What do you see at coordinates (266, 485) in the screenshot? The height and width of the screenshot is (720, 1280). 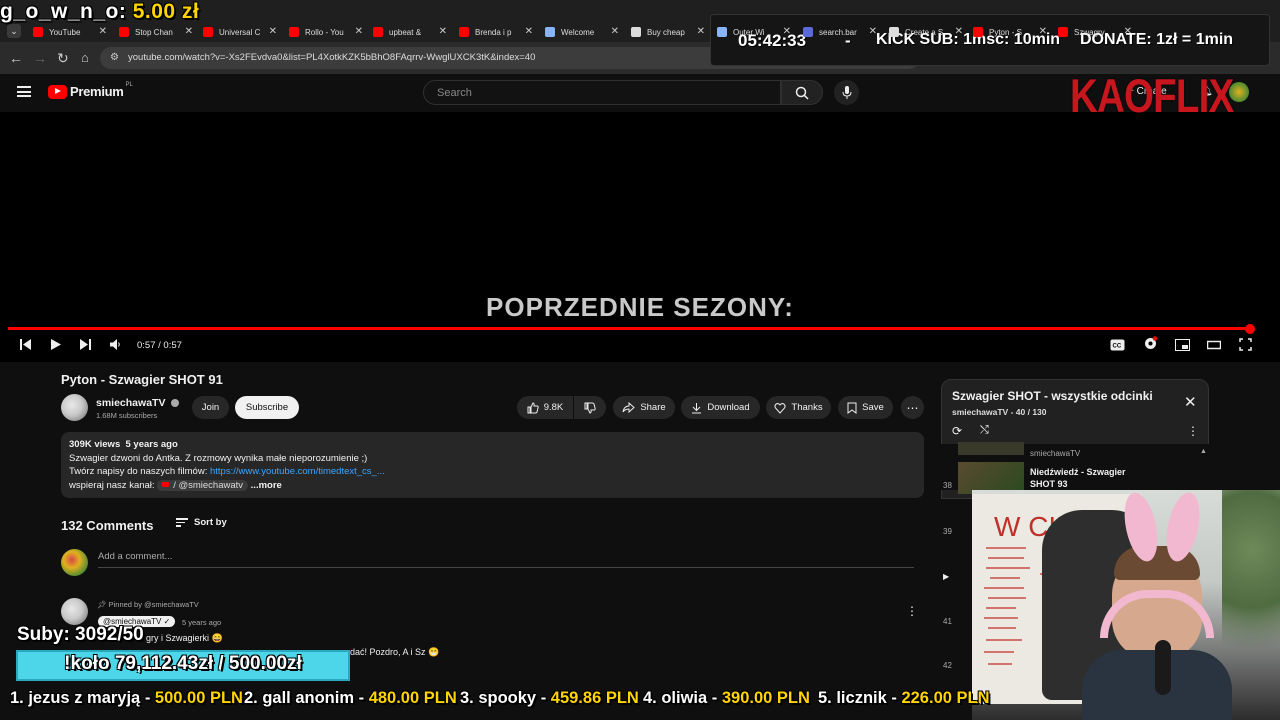 I see `show-more-link: ...more` at bounding box center [266, 485].